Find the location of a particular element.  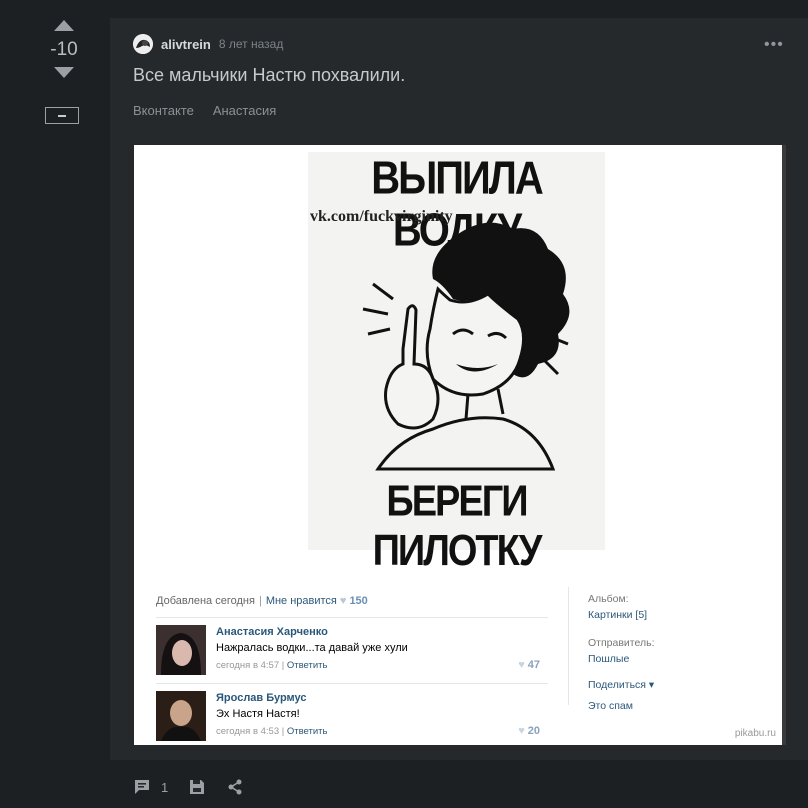

comments-count: 1 is located at coordinates (165, 787).